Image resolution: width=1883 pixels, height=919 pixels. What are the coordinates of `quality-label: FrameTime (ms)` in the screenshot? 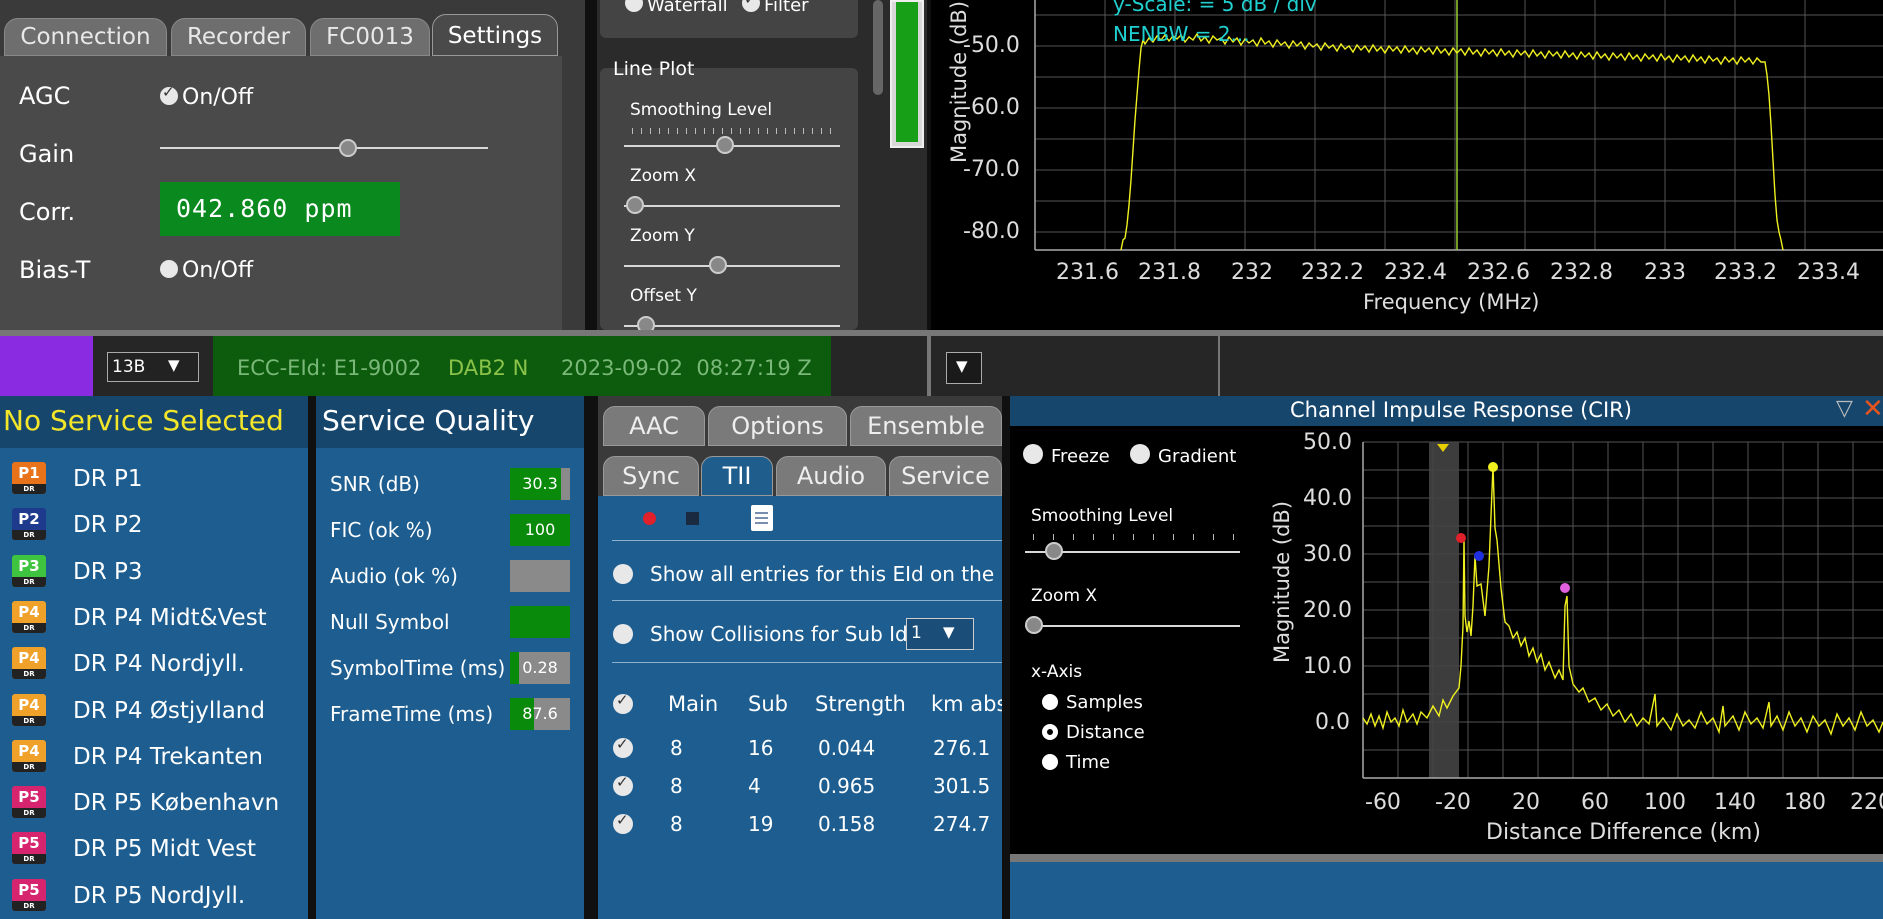 It's located at (412, 714).